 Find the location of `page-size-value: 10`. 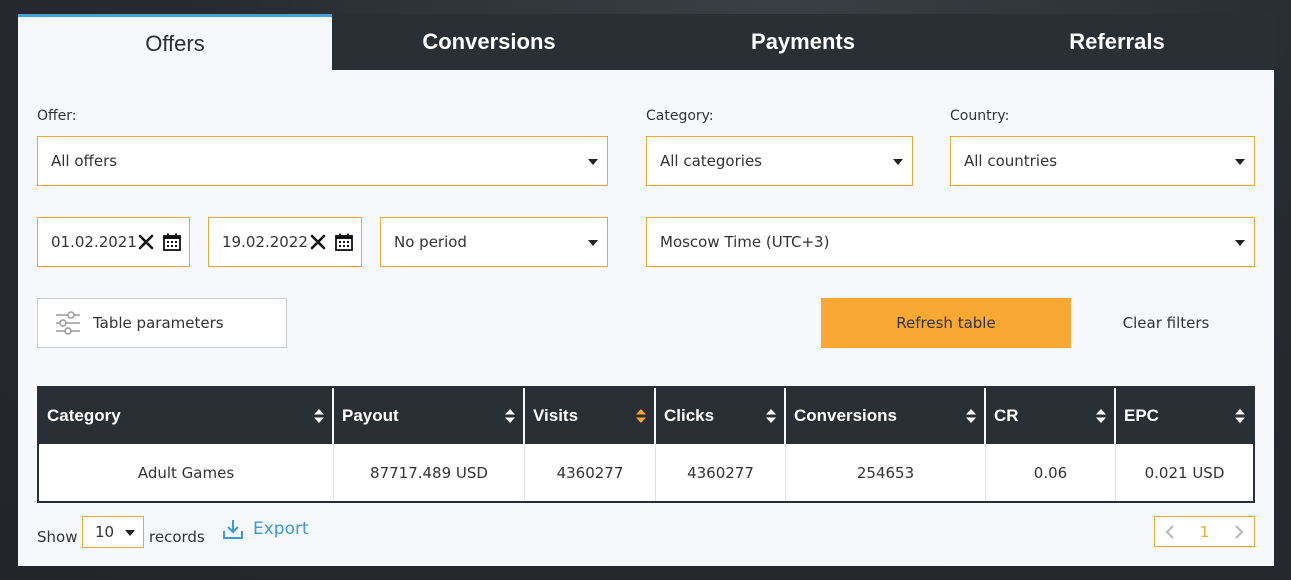

page-size-value: 10 is located at coordinates (105, 532).